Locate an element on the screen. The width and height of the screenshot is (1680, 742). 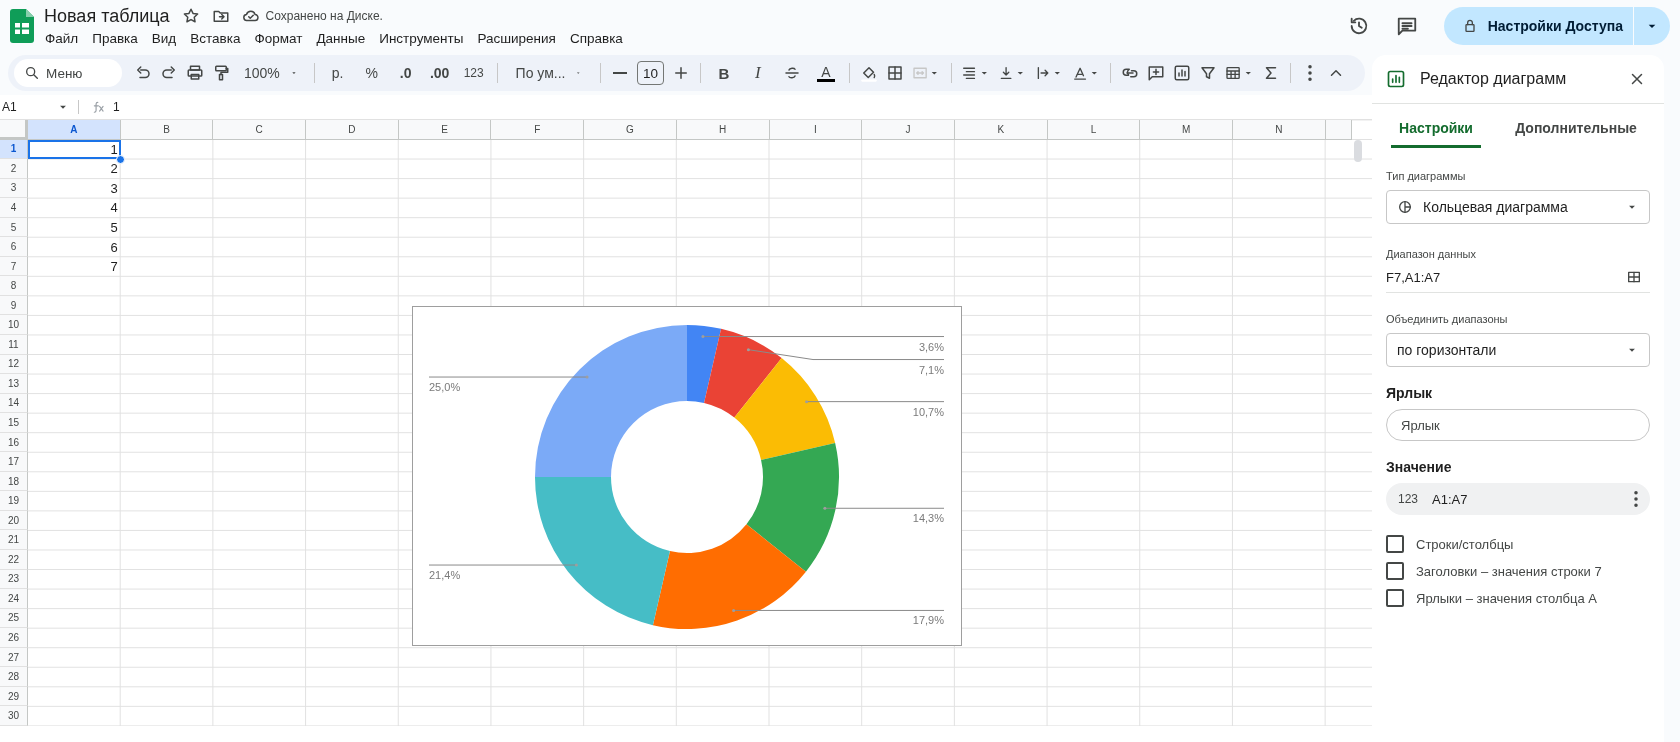
table-cell-text: 5 is located at coordinates (114, 228).